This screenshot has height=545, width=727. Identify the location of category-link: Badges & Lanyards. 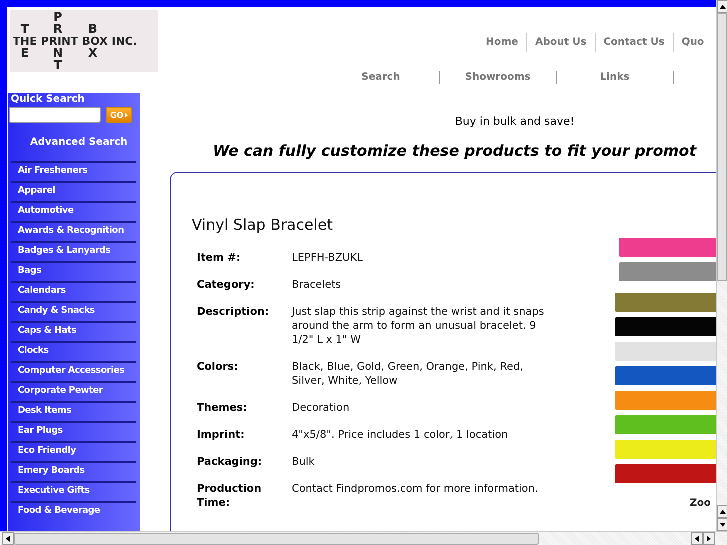
(73, 251).